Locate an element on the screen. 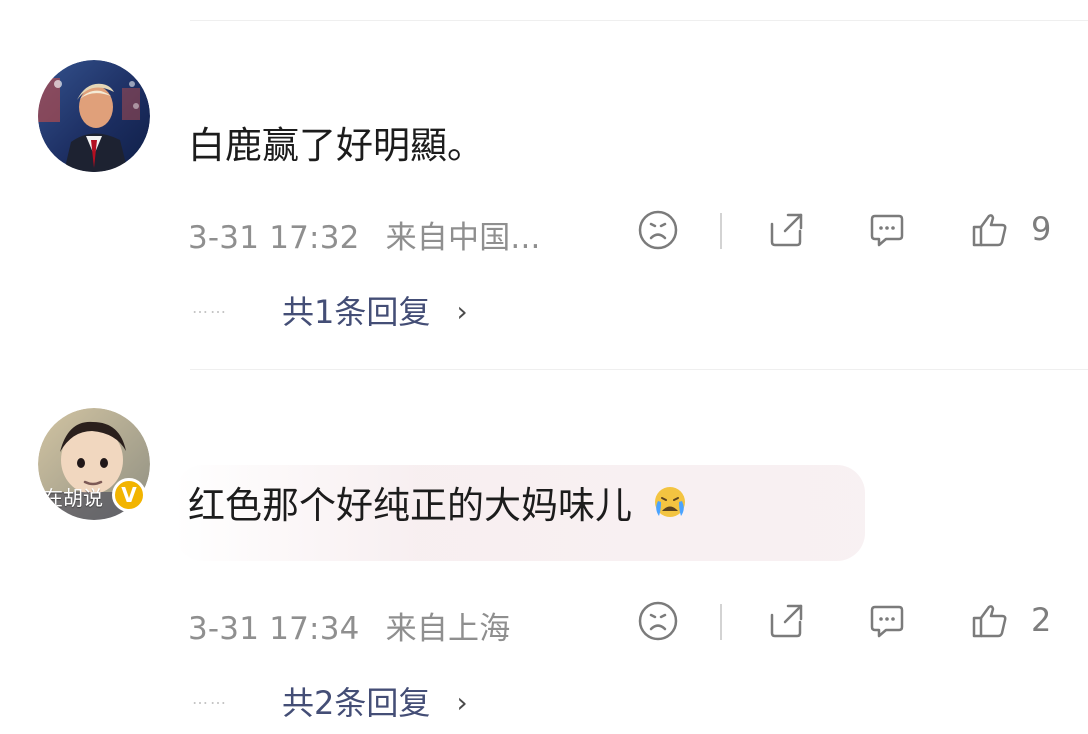  like-count: 9 is located at coordinates (1041, 229).